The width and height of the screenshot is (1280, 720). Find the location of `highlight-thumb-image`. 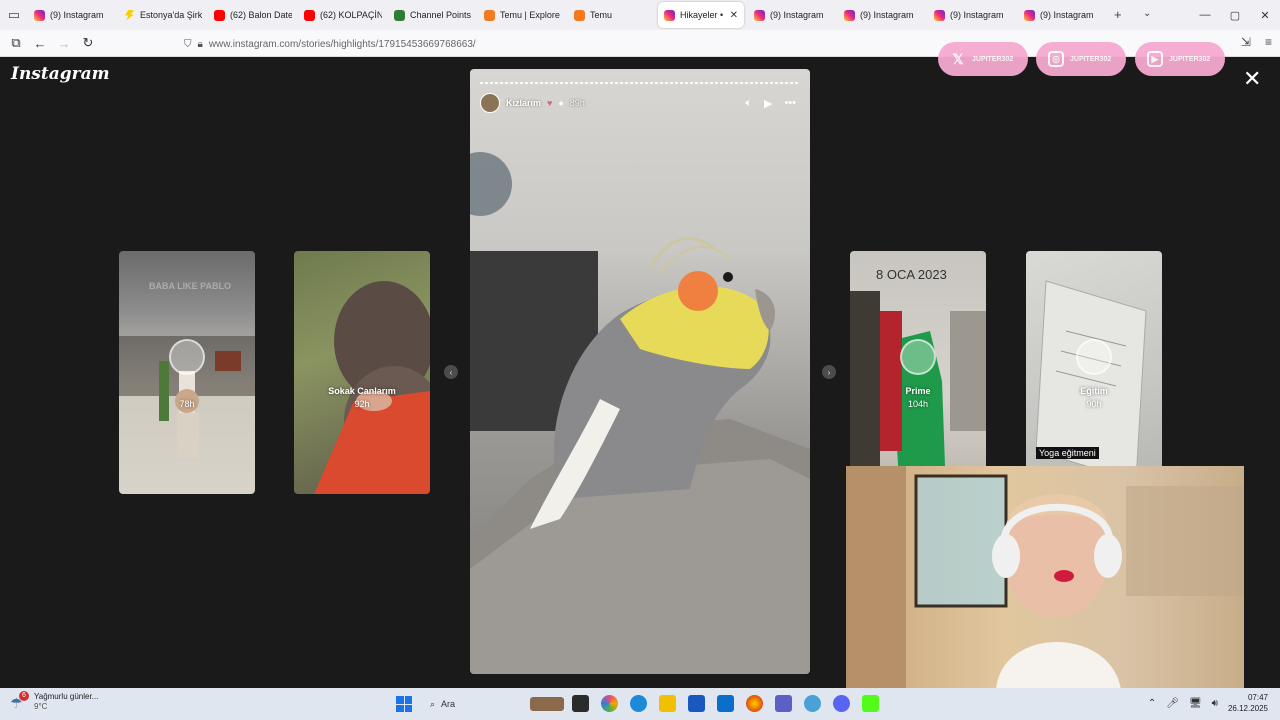

highlight-thumb-image is located at coordinates (372, 387).